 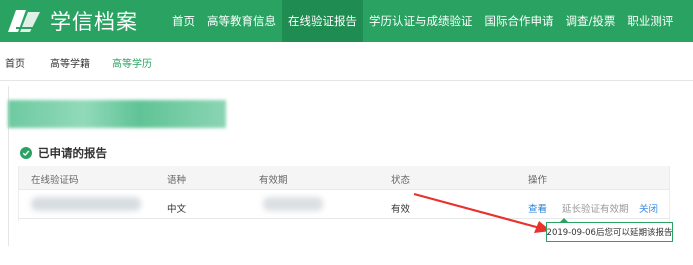 What do you see at coordinates (609, 233) in the screenshot?
I see `tooltip-text: 2019-09-06后您可以延期该报告` at bounding box center [609, 233].